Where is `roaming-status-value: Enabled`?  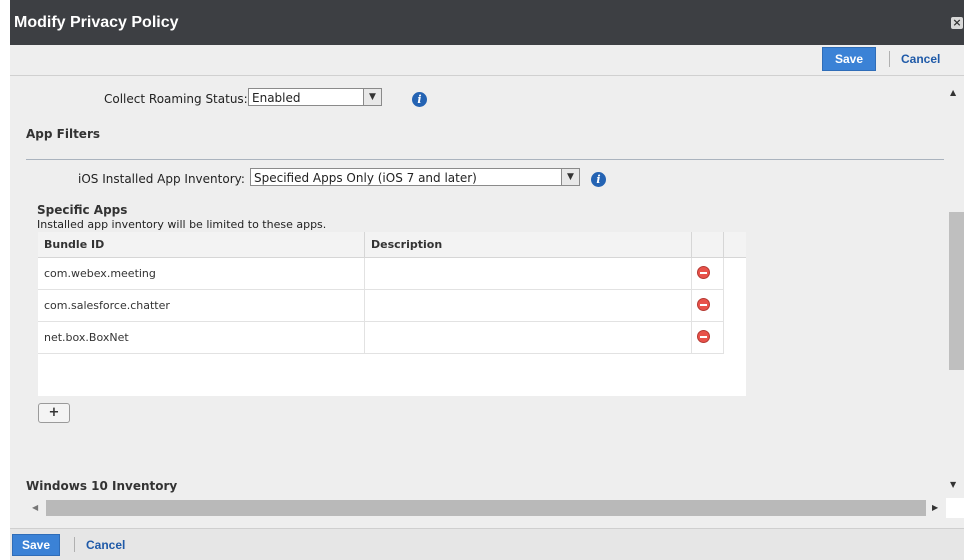
roaming-status-value: Enabled is located at coordinates (276, 98).